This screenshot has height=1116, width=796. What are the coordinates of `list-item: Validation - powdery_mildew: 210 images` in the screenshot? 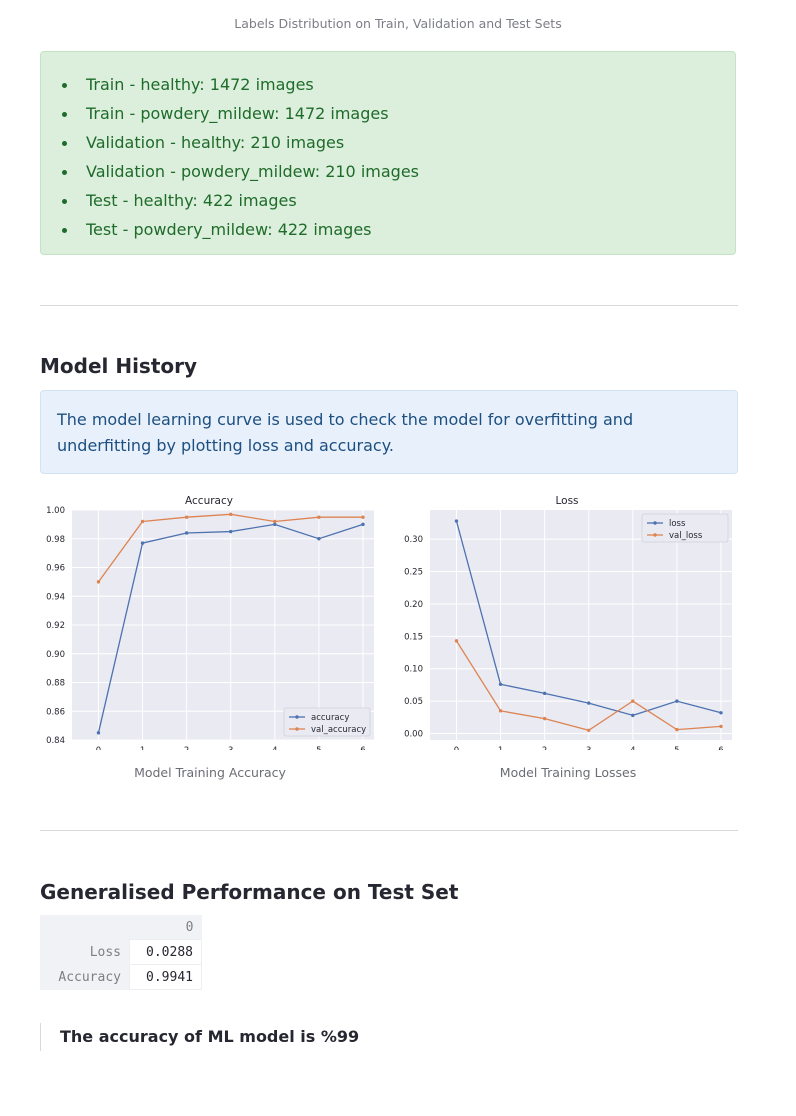 It's located at (240, 174).